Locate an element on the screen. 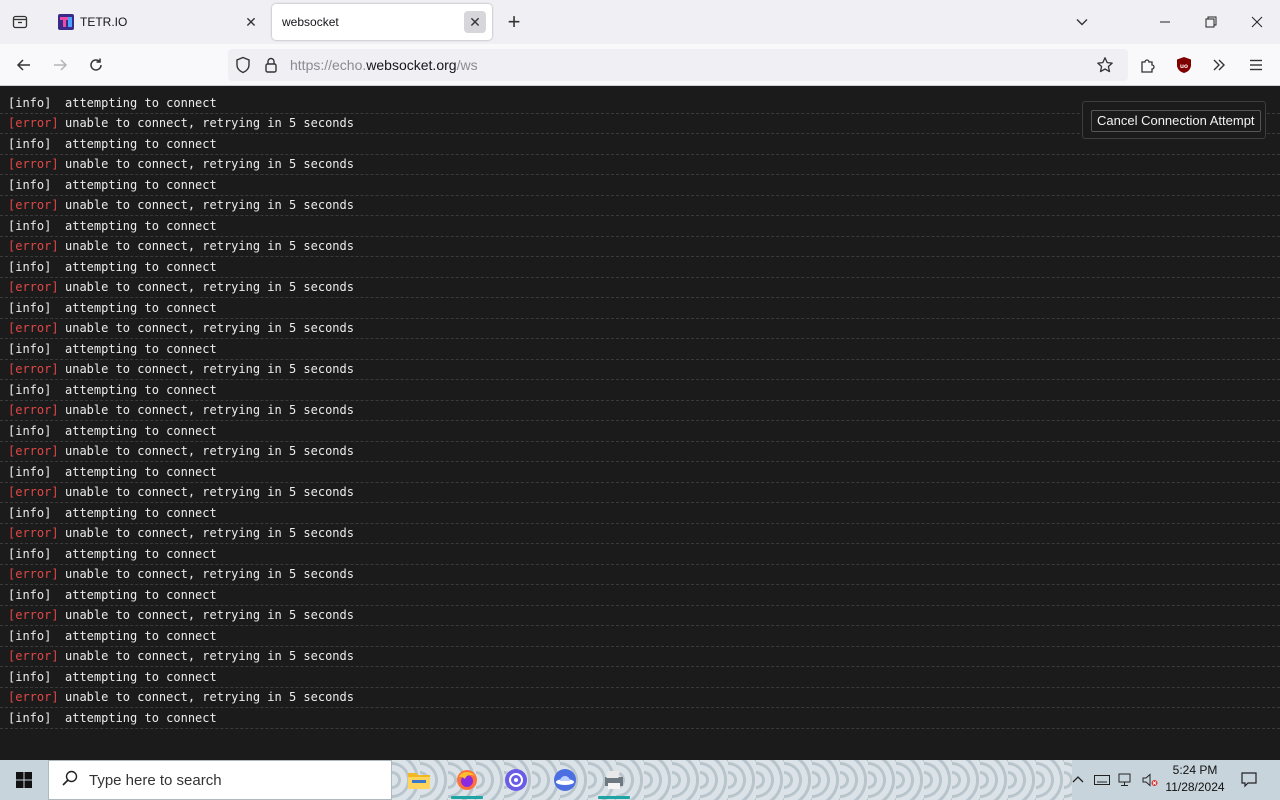 This screenshot has width=1280, height=800. file-explorer-icon is located at coordinates (419, 780).